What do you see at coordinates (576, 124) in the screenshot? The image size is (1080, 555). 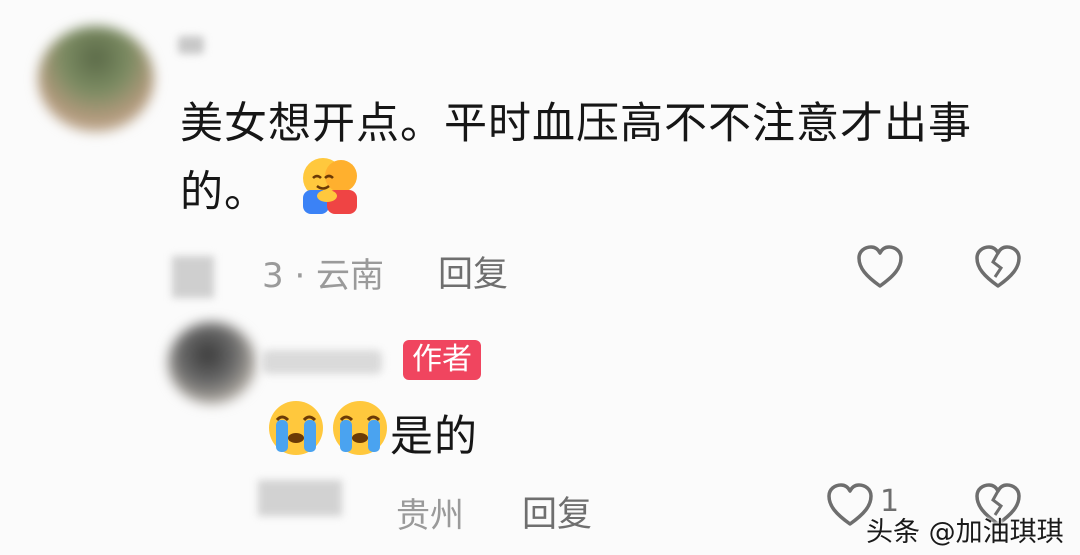 I see `comment-text-line-1: 美女想开点。平时血压高不不注意才出事` at bounding box center [576, 124].